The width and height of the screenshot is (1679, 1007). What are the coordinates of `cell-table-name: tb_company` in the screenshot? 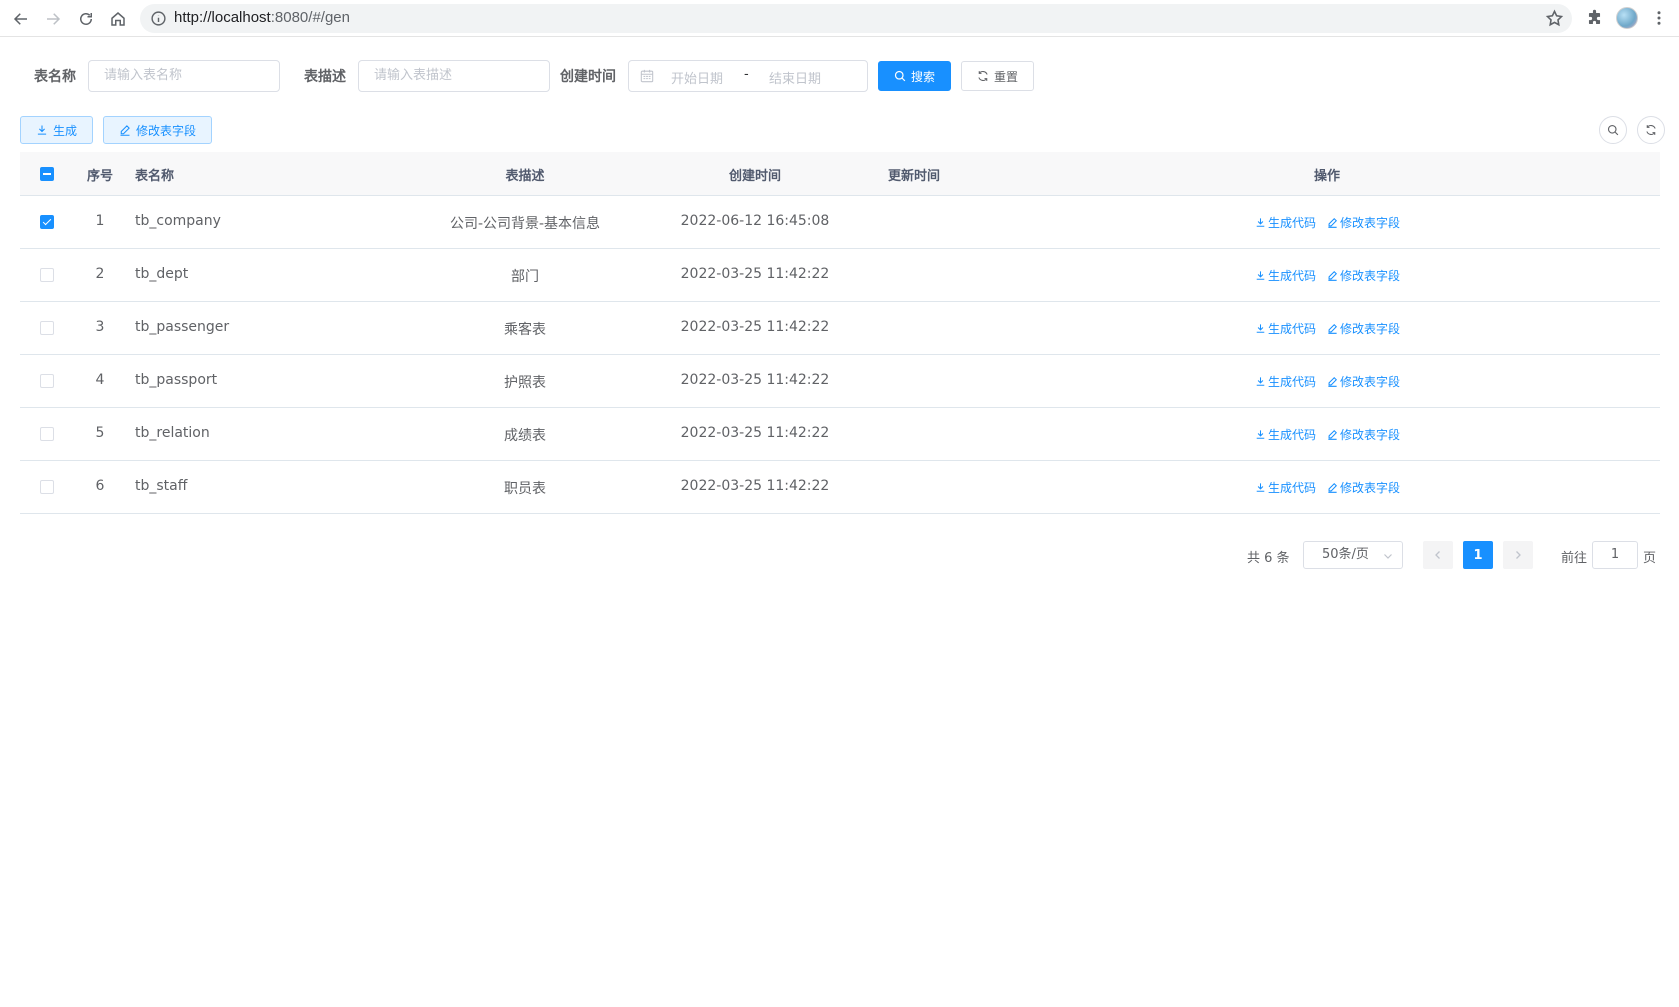 It's located at (178, 221).